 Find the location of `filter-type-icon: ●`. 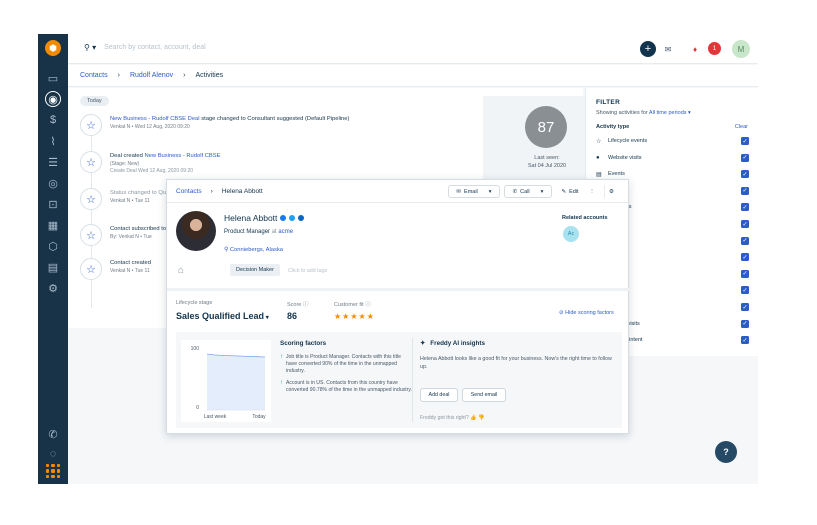

filter-type-icon: ● is located at coordinates (598, 157).